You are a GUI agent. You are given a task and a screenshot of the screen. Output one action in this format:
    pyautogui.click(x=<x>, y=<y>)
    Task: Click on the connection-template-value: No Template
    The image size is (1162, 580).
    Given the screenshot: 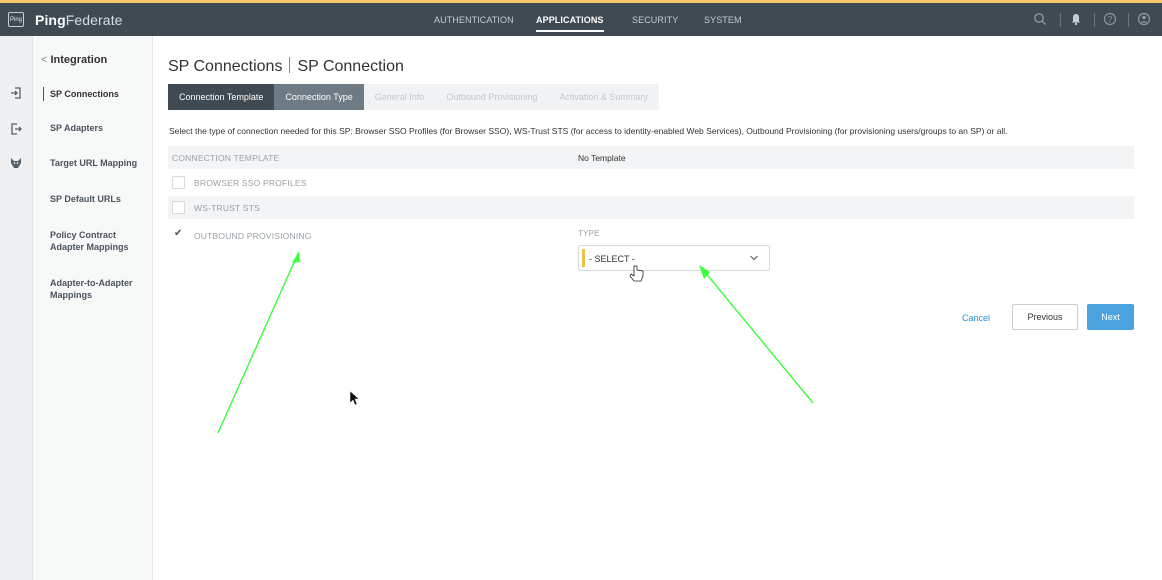 What is the action you would take?
    pyautogui.click(x=602, y=158)
    